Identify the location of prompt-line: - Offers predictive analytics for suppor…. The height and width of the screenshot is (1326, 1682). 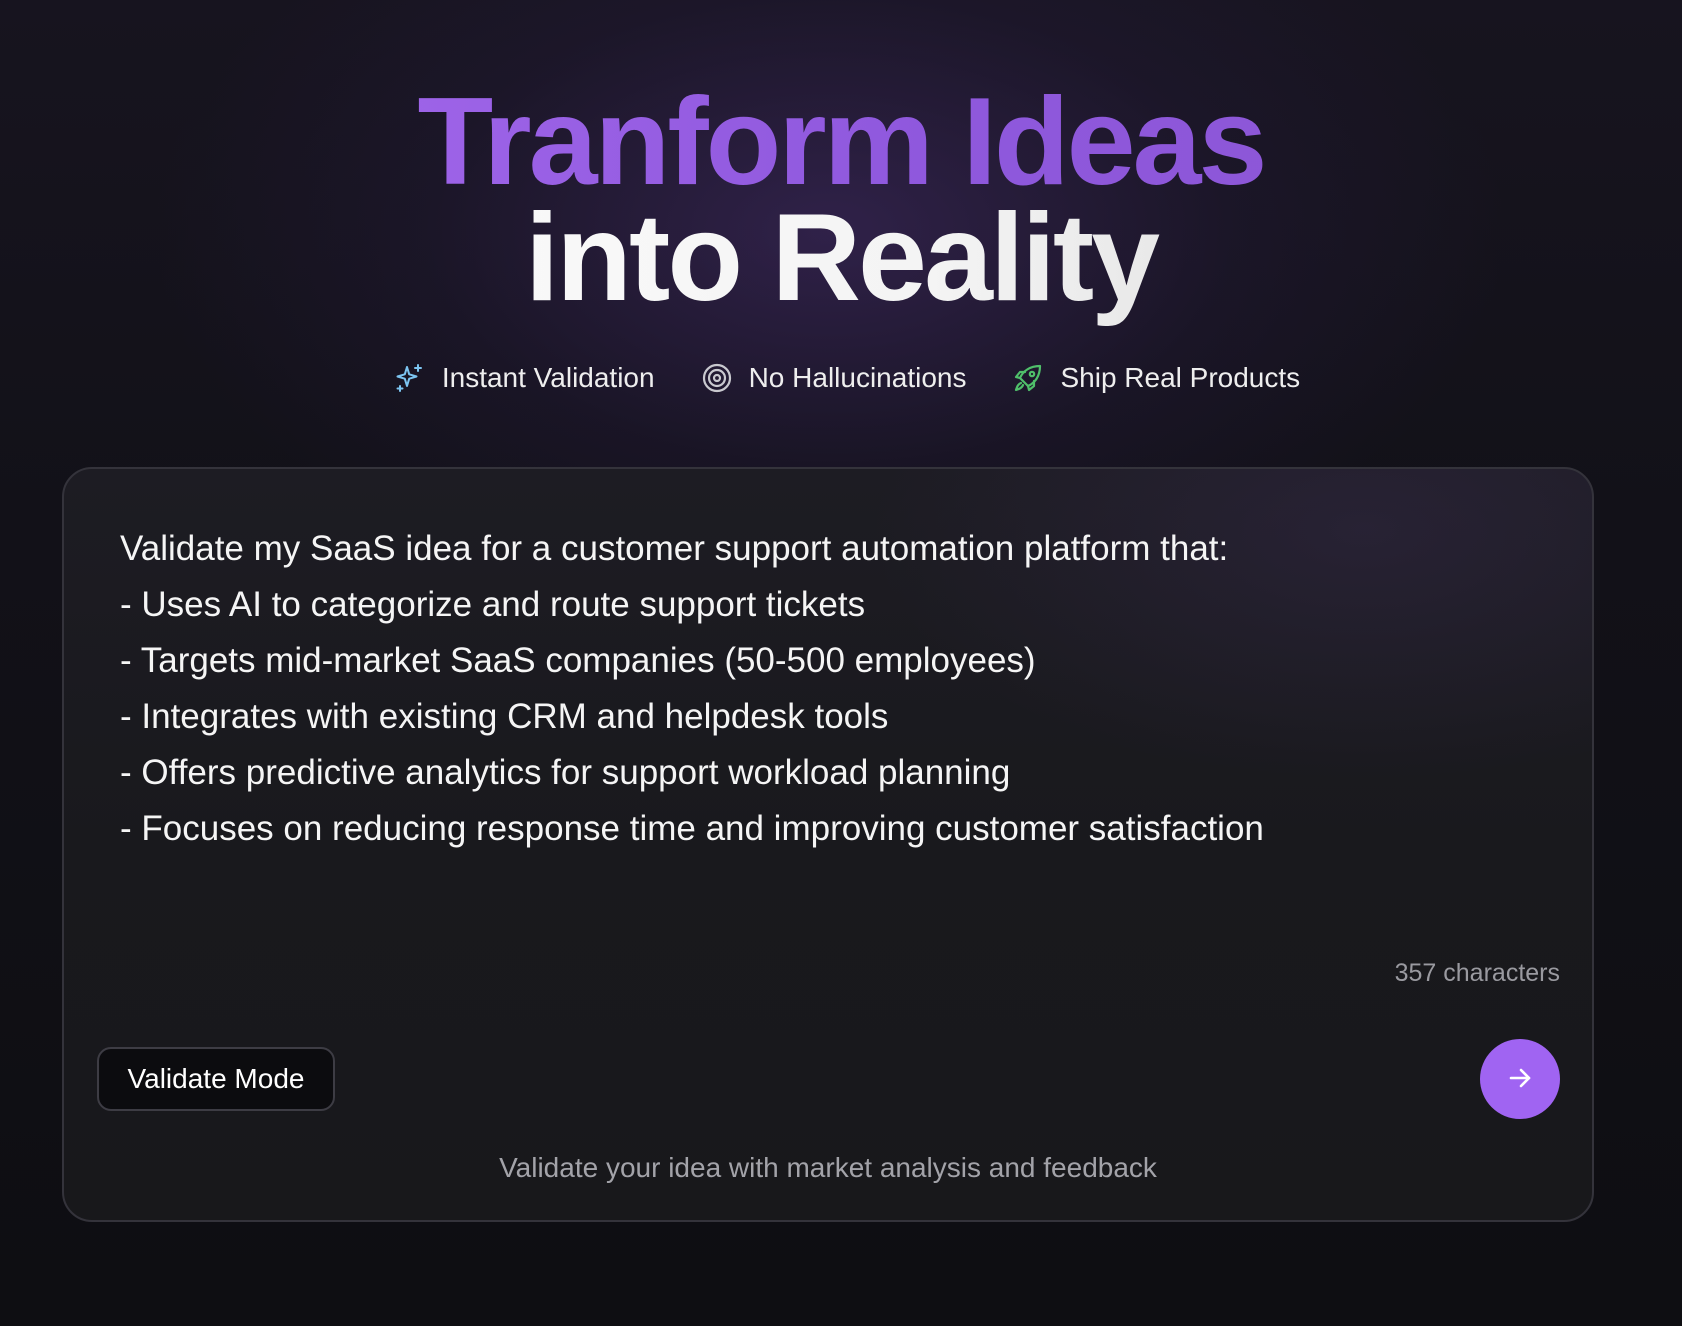
(565, 772).